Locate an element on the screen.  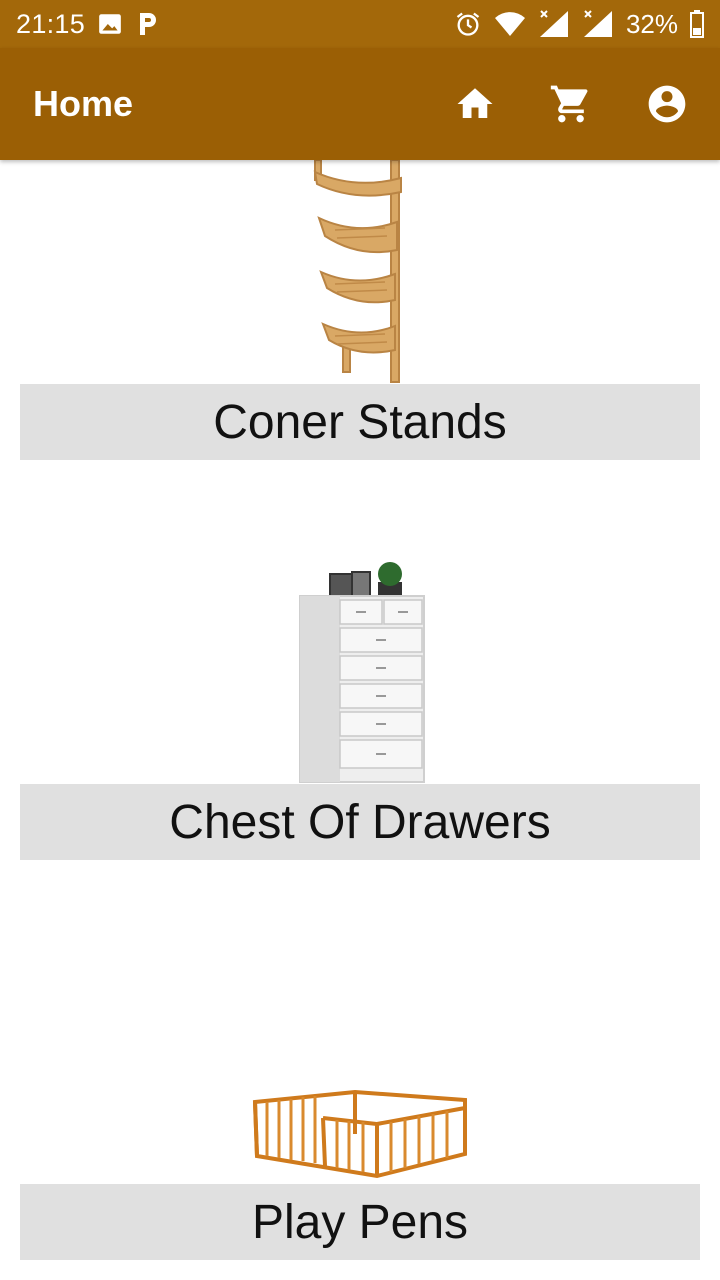
image-icon is located at coordinates (110, 24).